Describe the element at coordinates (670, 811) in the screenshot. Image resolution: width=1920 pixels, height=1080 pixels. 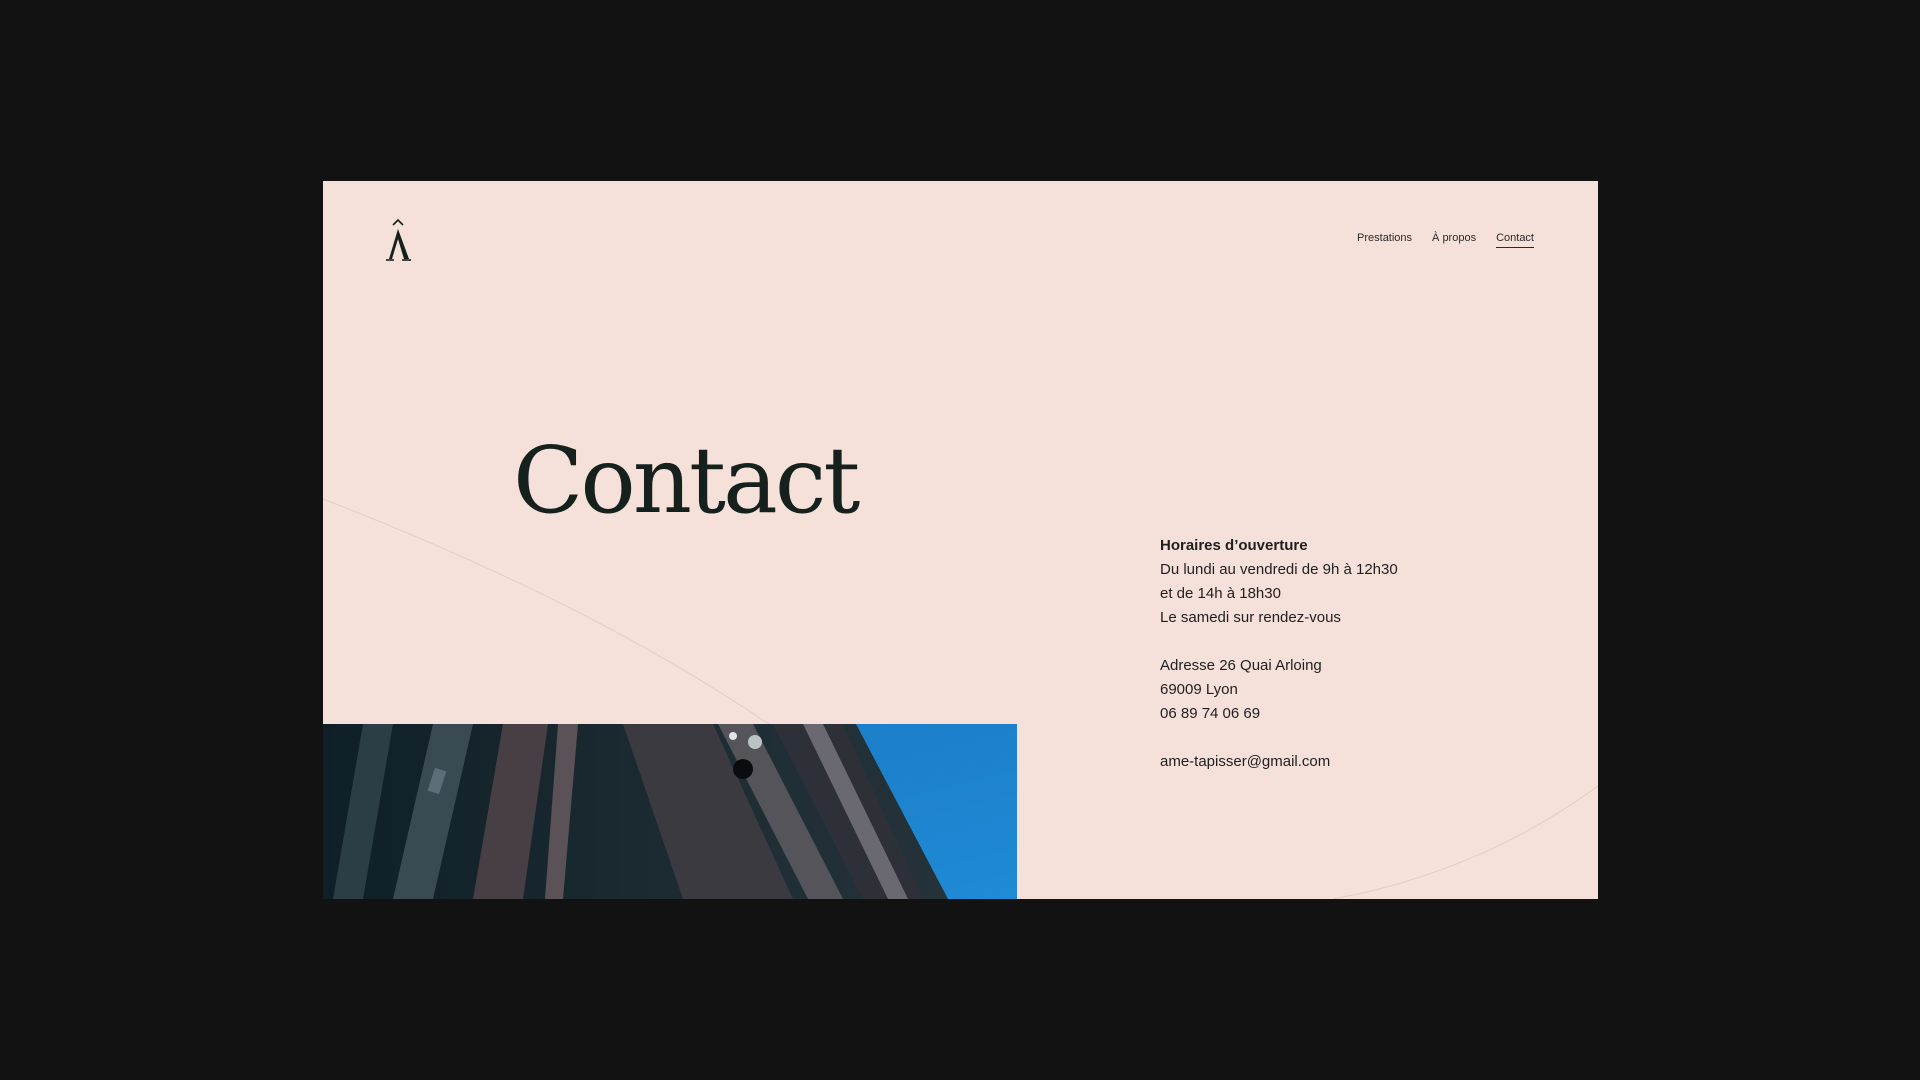
I see `building-photo` at that location.